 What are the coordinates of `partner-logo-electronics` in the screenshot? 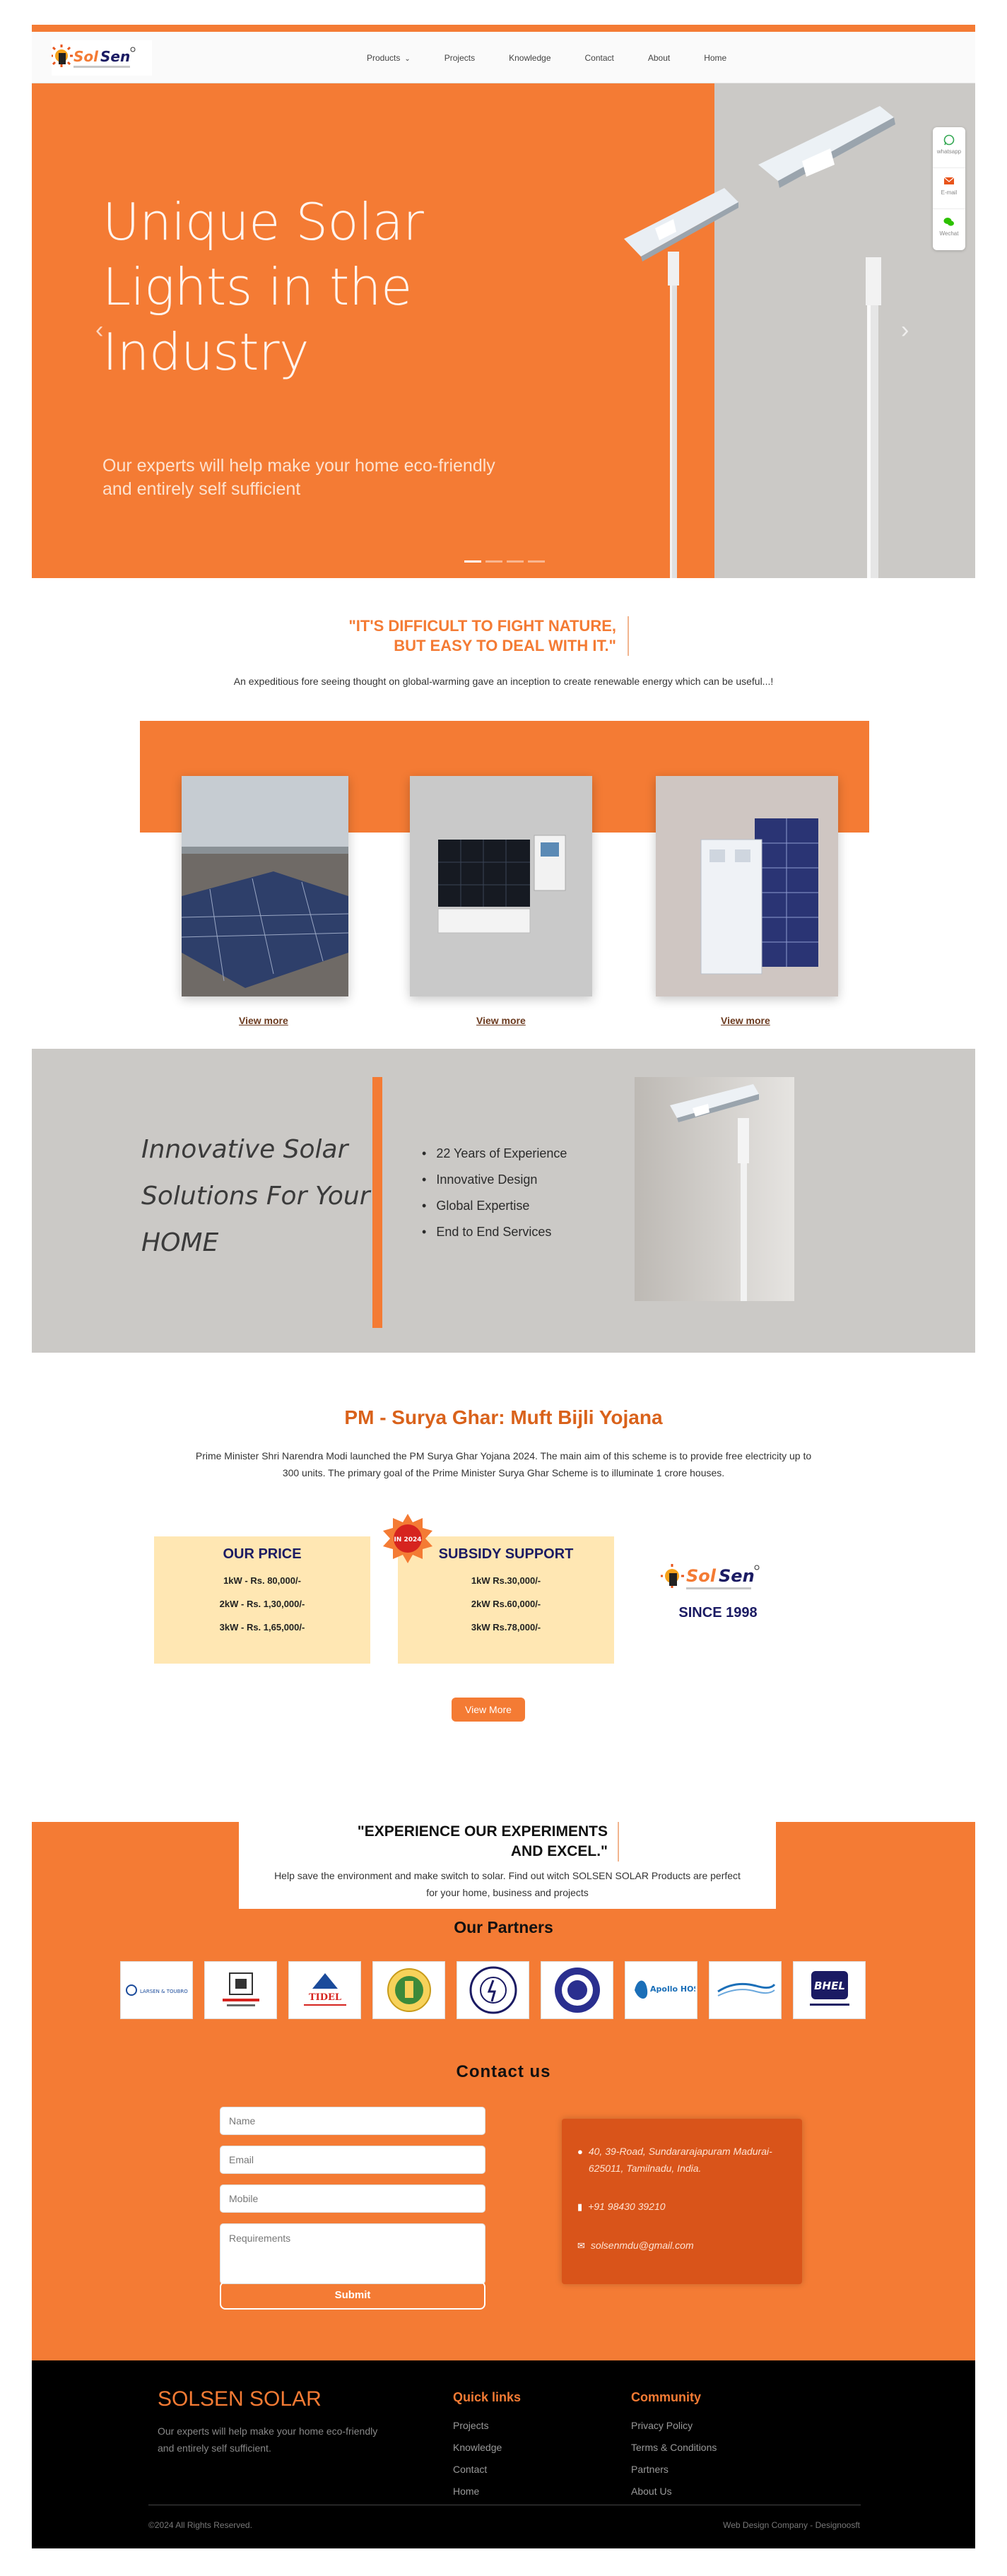 It's located at (745, 1990).